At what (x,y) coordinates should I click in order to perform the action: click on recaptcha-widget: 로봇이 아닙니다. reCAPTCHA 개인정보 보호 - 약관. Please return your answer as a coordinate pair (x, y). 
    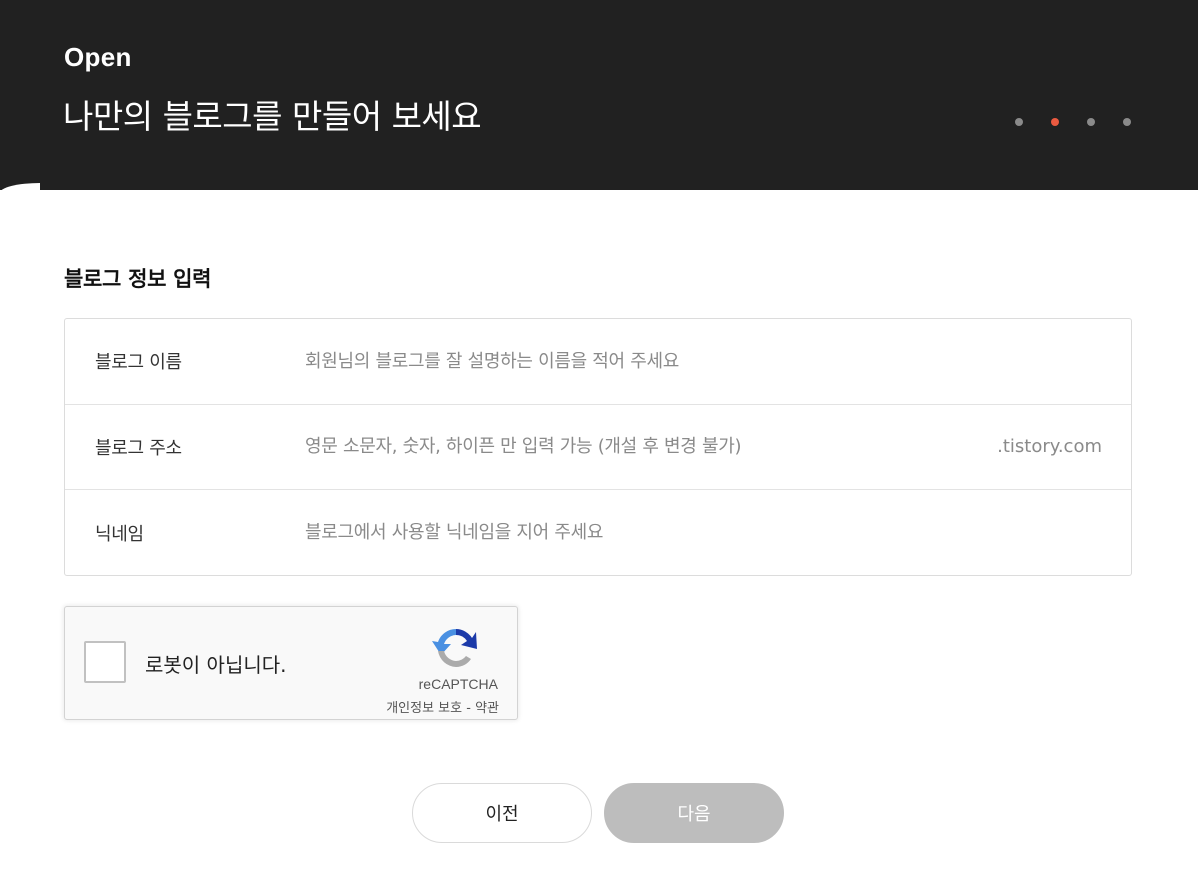
    Looking at the image, I should click on (291, 663).